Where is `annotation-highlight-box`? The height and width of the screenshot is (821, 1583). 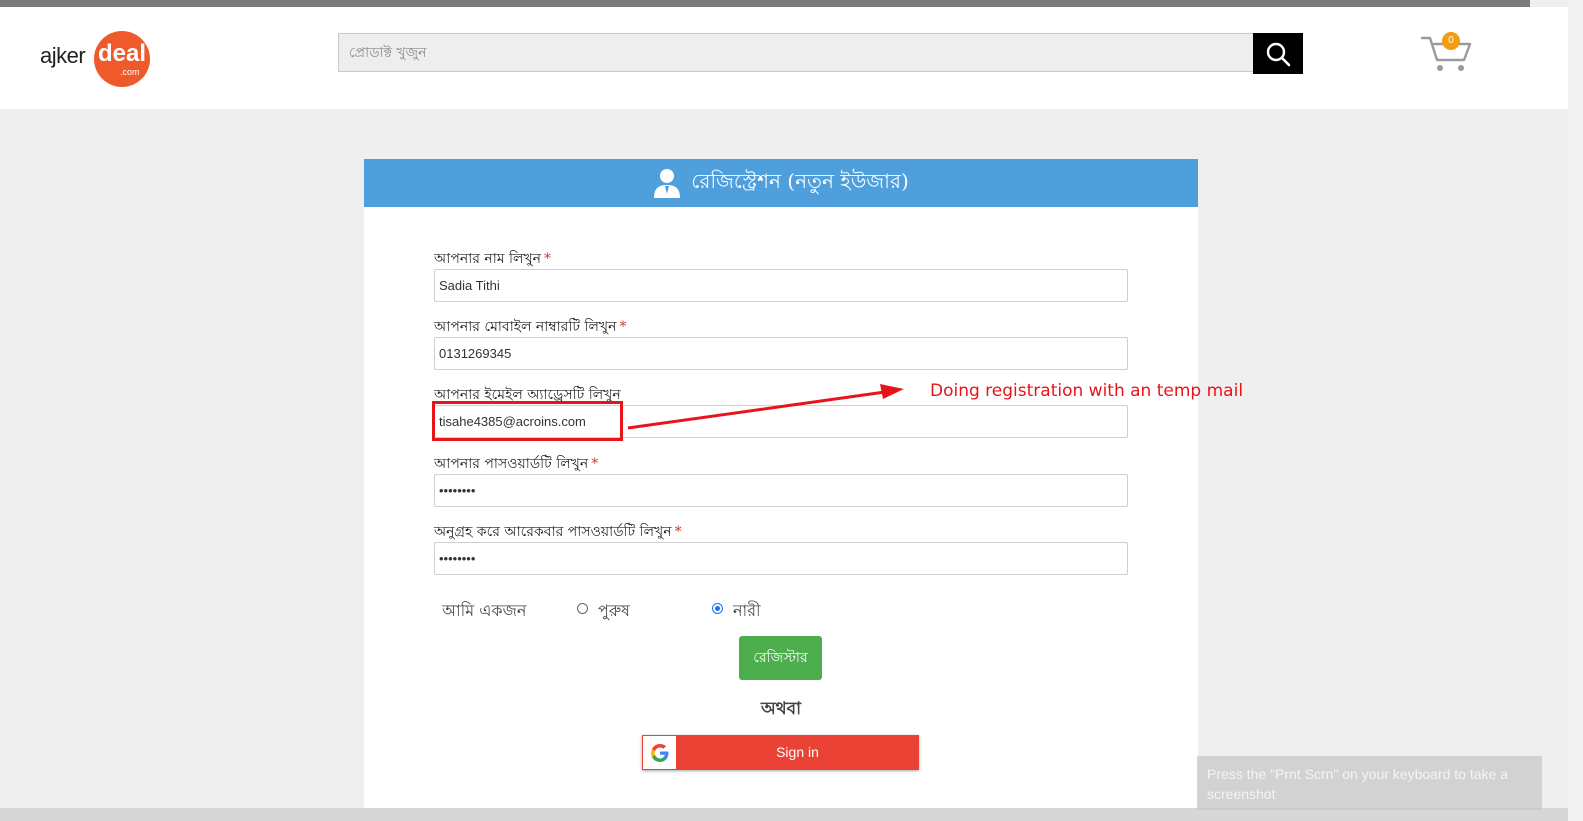 annotation-highlight-box is located at coordinates (527, 421).